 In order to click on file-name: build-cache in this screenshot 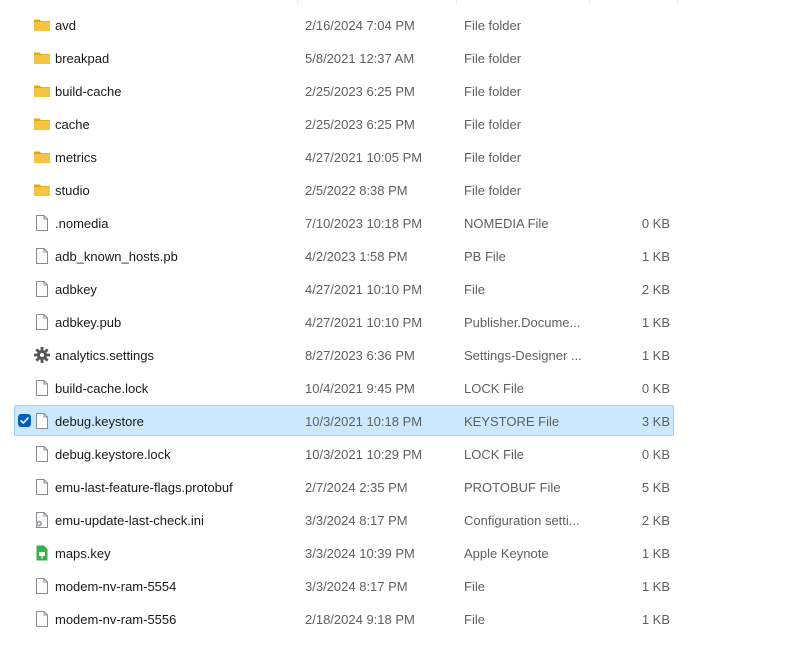, I will do `click(88, 91)`.